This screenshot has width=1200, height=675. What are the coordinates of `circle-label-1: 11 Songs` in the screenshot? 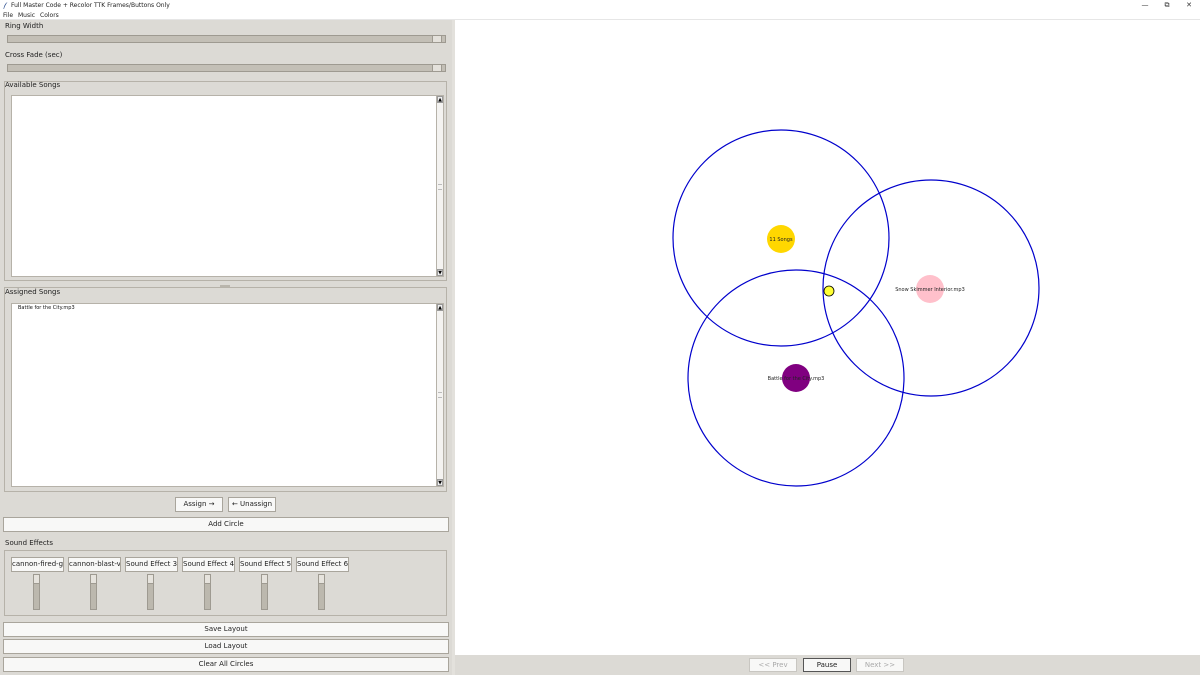 It's located at (781, 240).